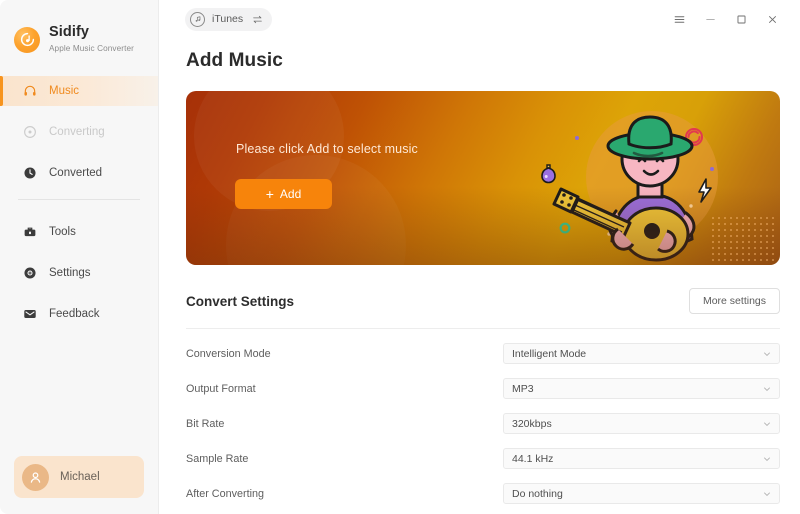 This screenshot has height=514, width=800. Describe the element at coordinates (79, 232) in the screenshot. I see `sidebar-item-tools: Tools` at that location.